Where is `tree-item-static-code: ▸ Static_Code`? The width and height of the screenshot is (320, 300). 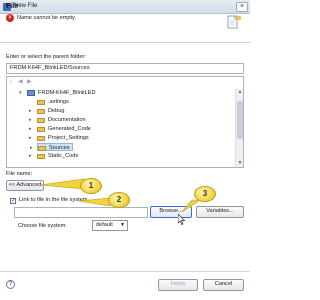
tree-item-static-code: ▸ Static_Code is located at coordinates (93, 156).